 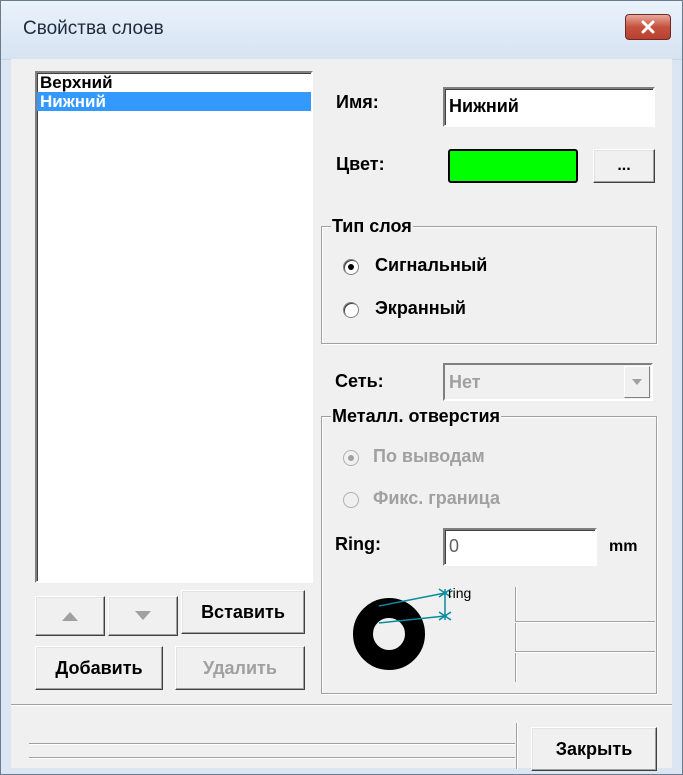 I want to click on layer-type-label: Тип слоя, so click(x=372, y=226).